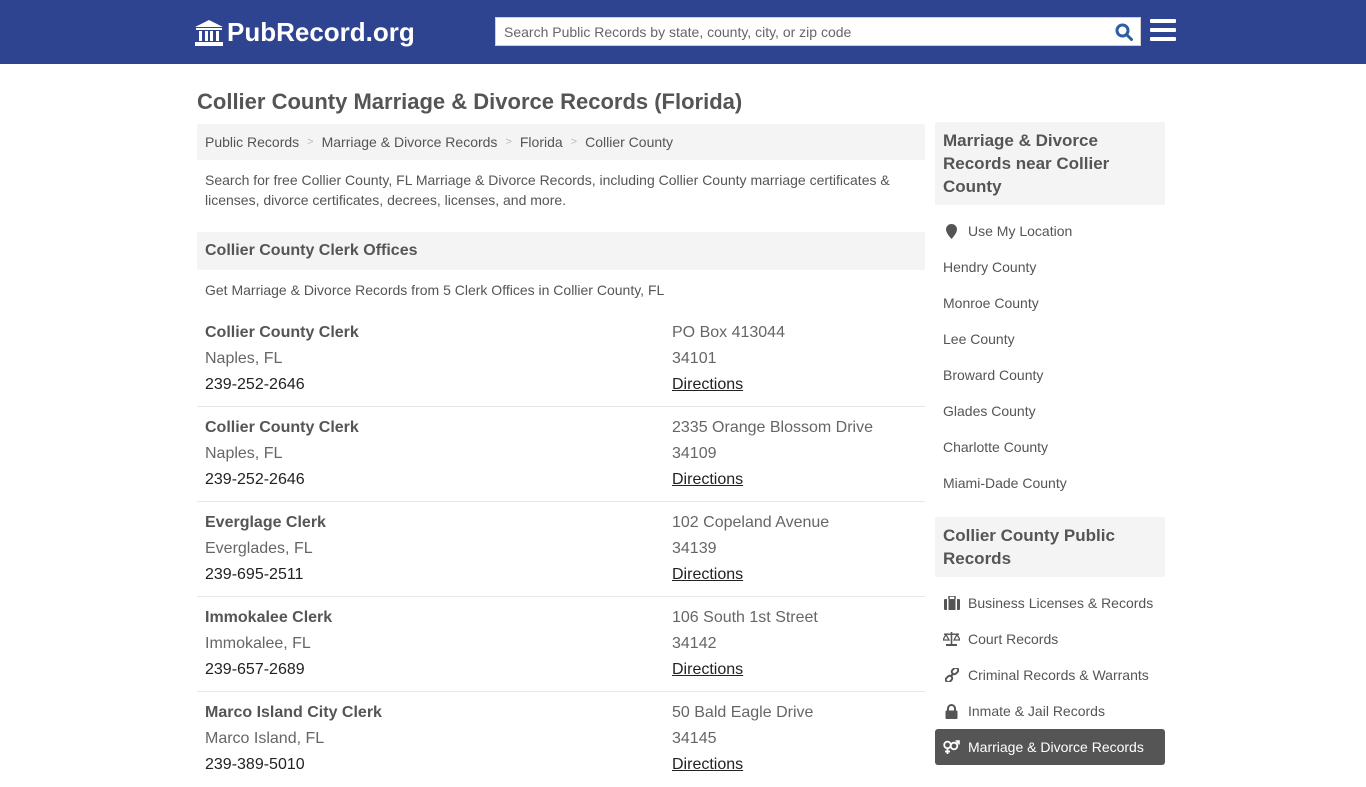 The height and width of the screenshot is (787, 1366). Describe the element at coordinates (293, 712) in the screenshot. I see `office-name: Marco Island City Clerk` at that location.